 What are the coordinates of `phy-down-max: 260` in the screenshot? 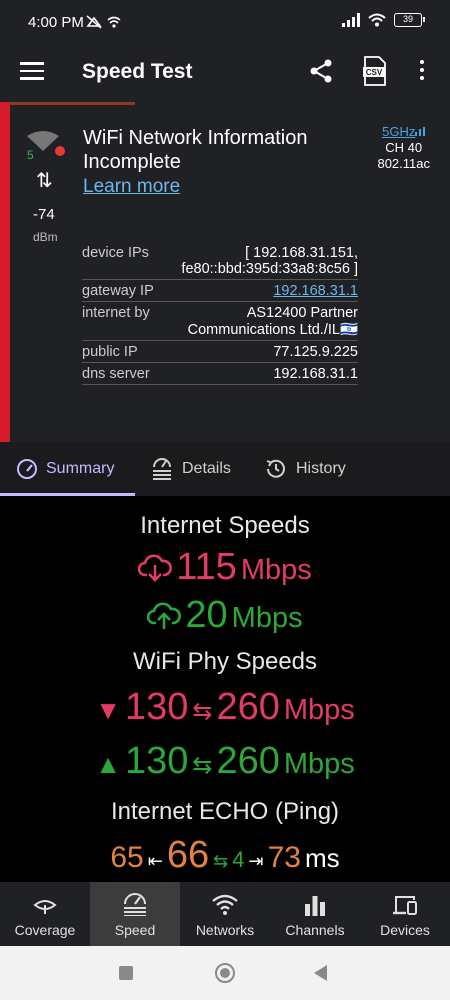 It's located at (248, 707).